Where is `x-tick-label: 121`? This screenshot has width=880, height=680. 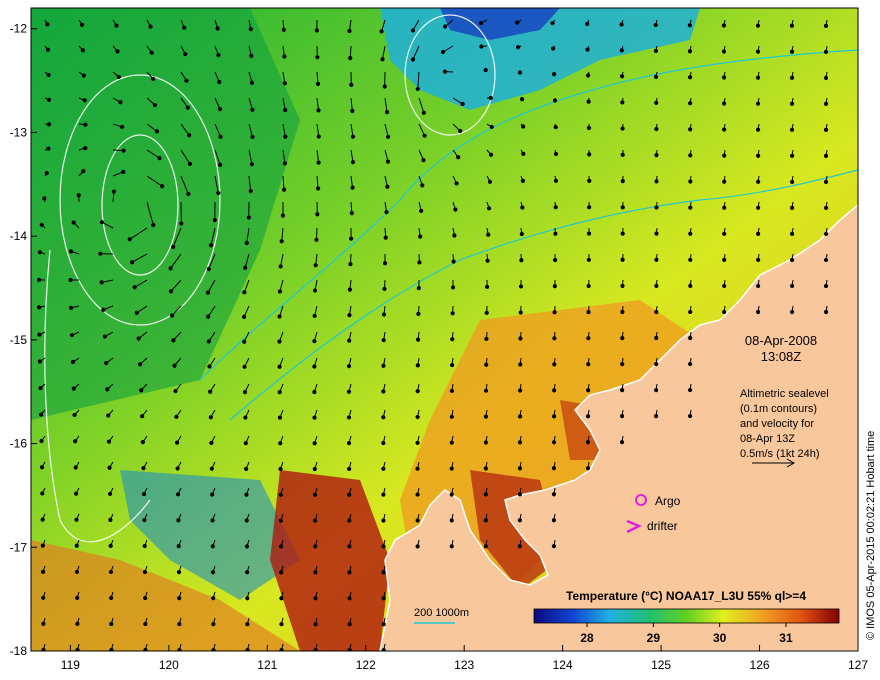 x-tick-label: 121 is located at coordinates (267, 665).